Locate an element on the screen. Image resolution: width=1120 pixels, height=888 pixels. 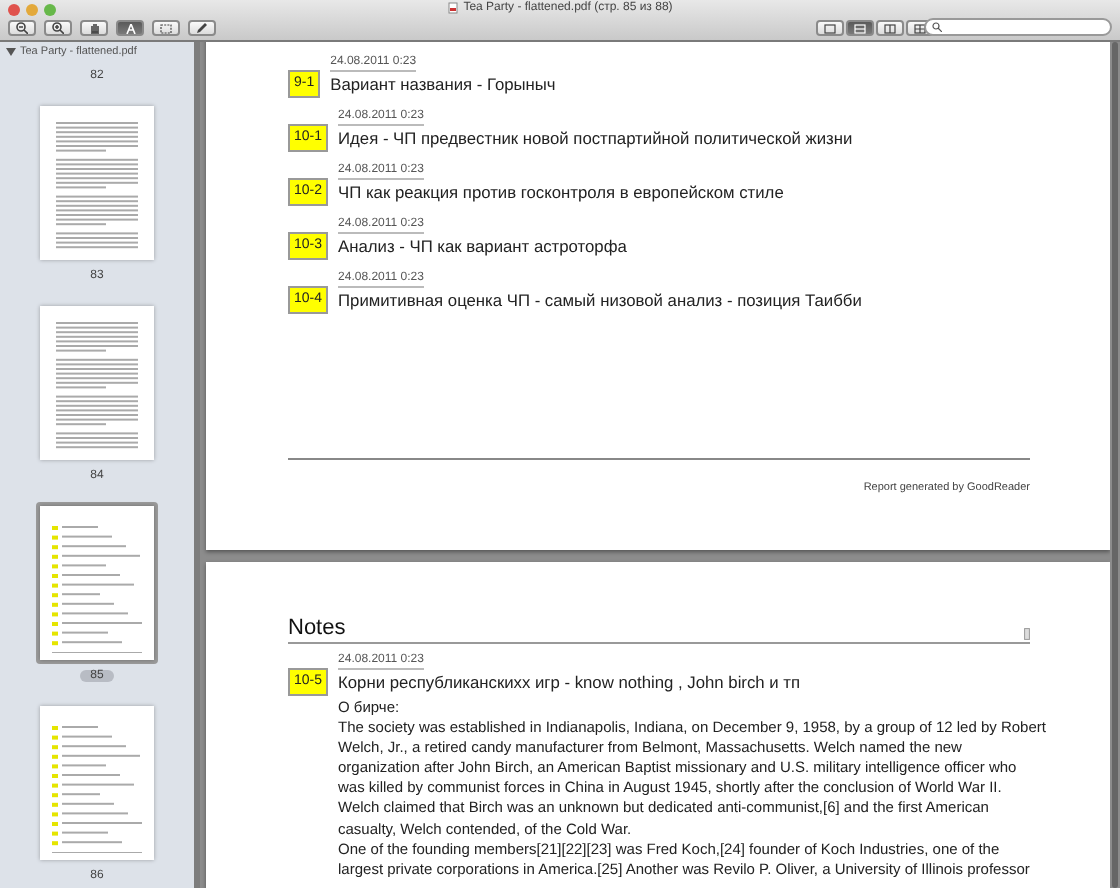
two-pages-continuous-icon is located at coordinates (920, 28).